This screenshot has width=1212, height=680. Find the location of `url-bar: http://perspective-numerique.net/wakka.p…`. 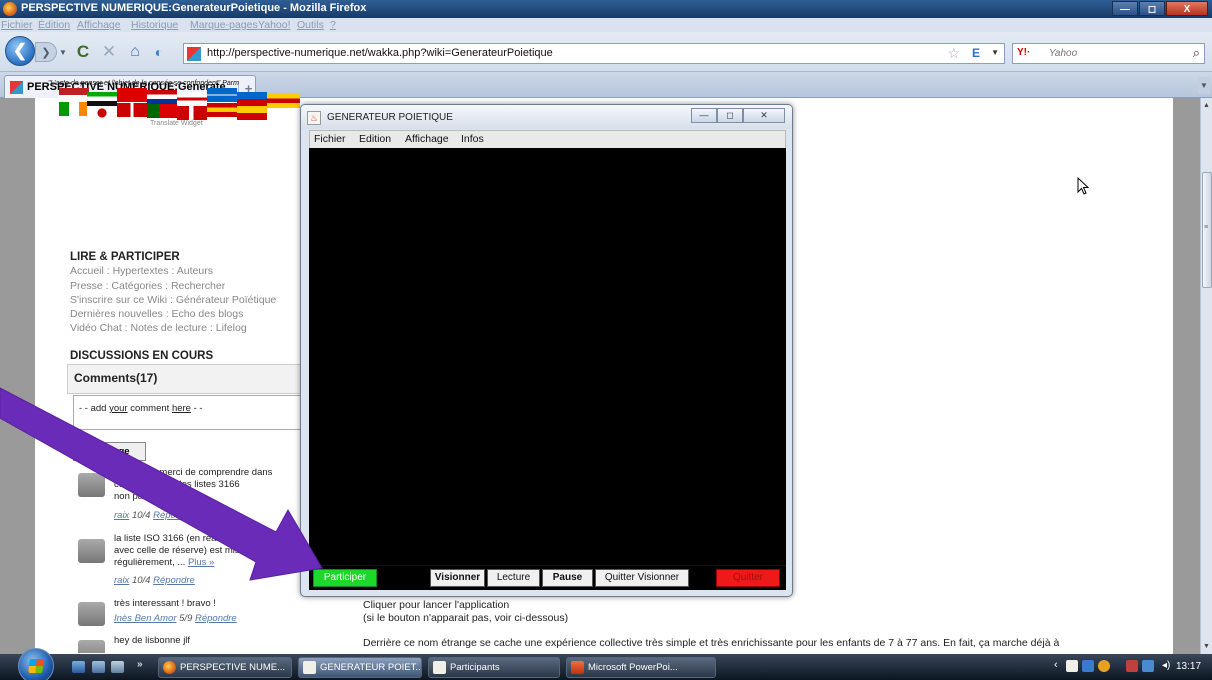

url-bar: http://perspective-numerique.net/wakka.p… is located at coordinates (594, 53).